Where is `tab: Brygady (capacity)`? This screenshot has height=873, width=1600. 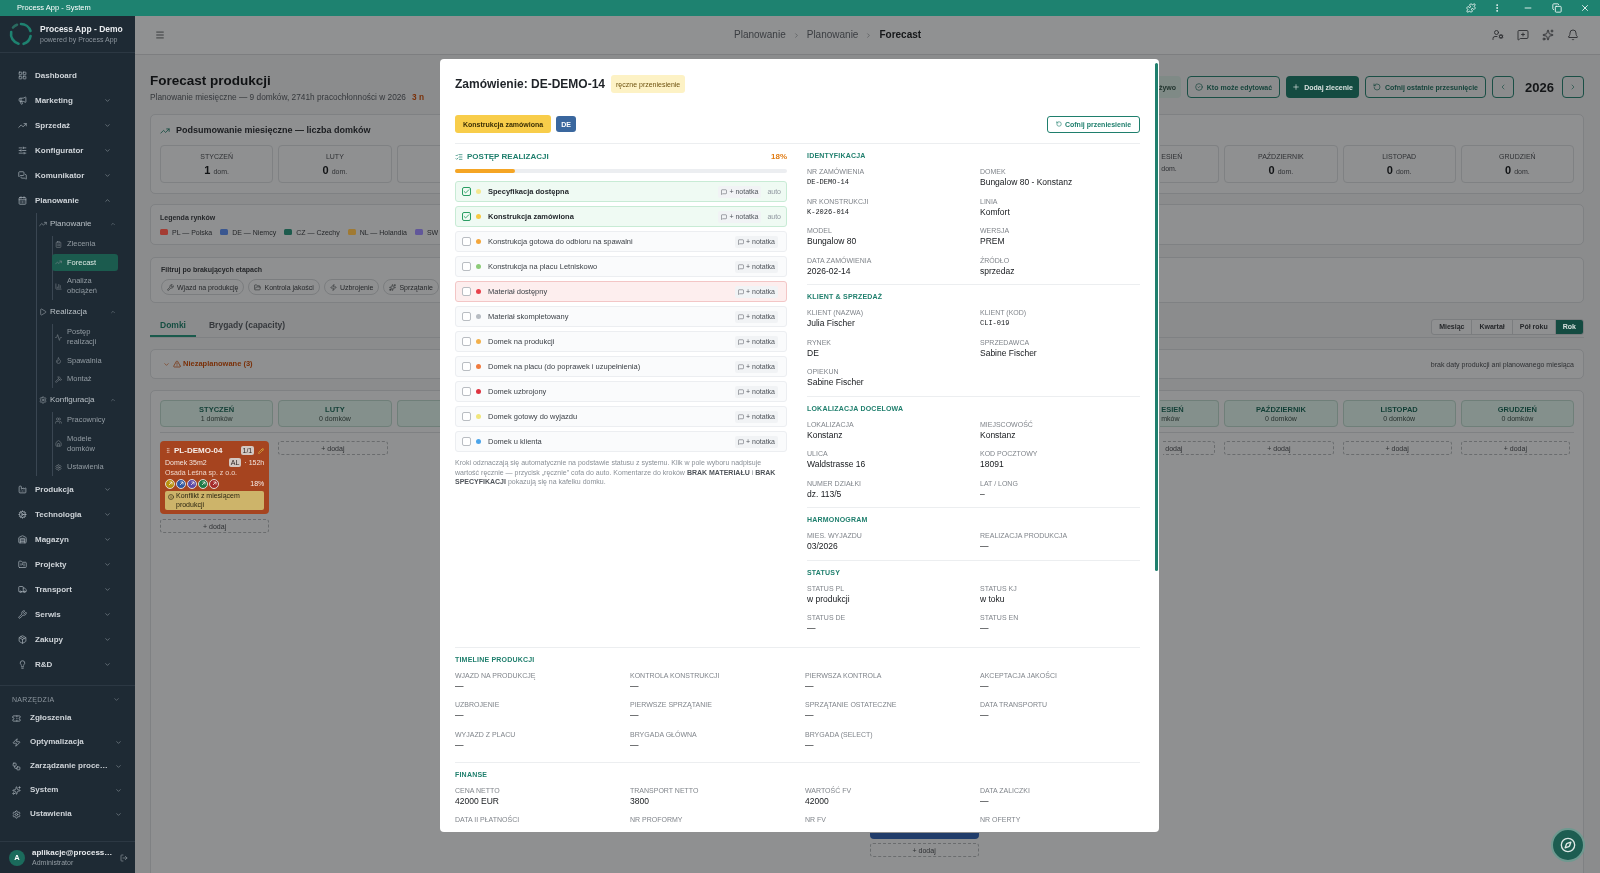 tab: Brygady (capacity) is located at coordinates (247, 326).